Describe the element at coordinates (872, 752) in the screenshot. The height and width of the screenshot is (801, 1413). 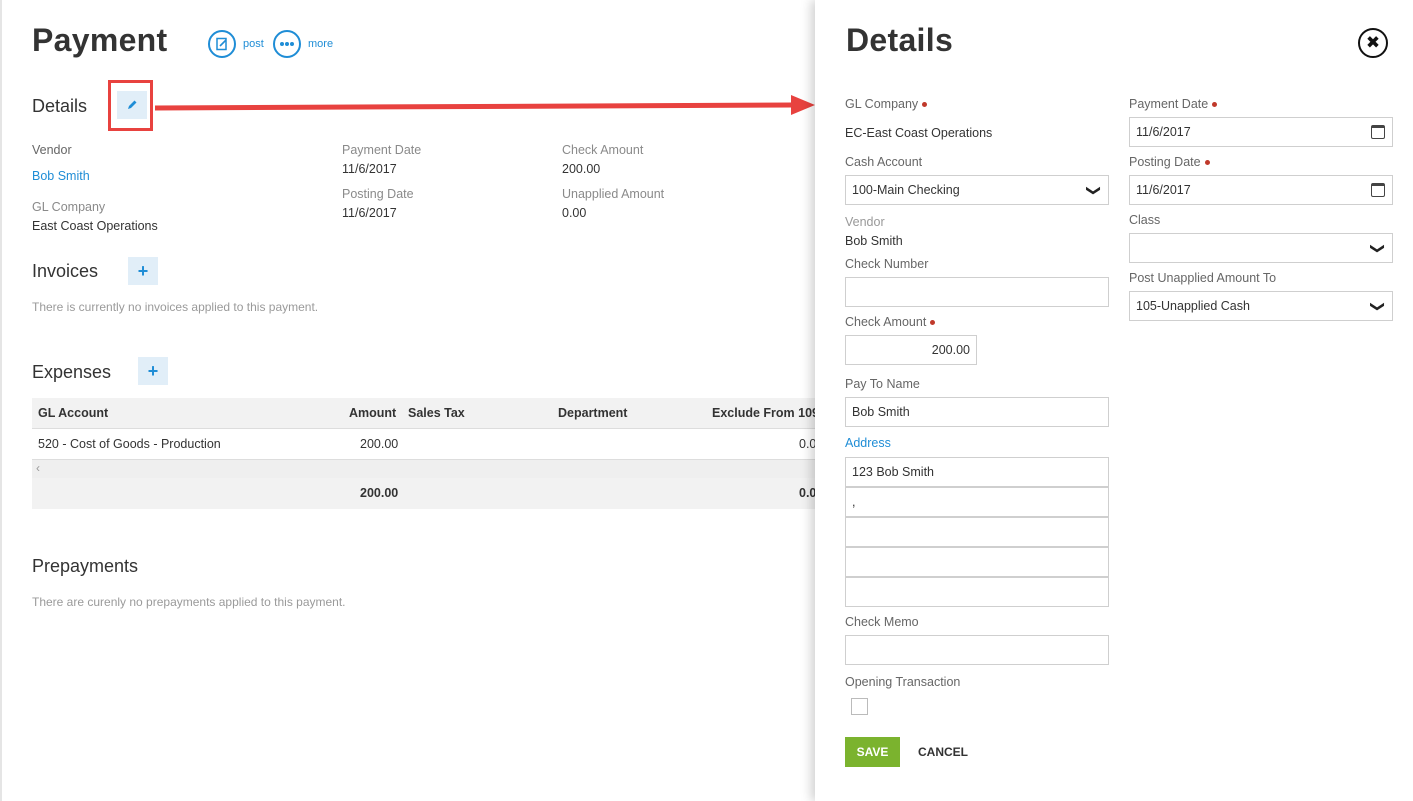
I see `save-button: SAVE` at that location.